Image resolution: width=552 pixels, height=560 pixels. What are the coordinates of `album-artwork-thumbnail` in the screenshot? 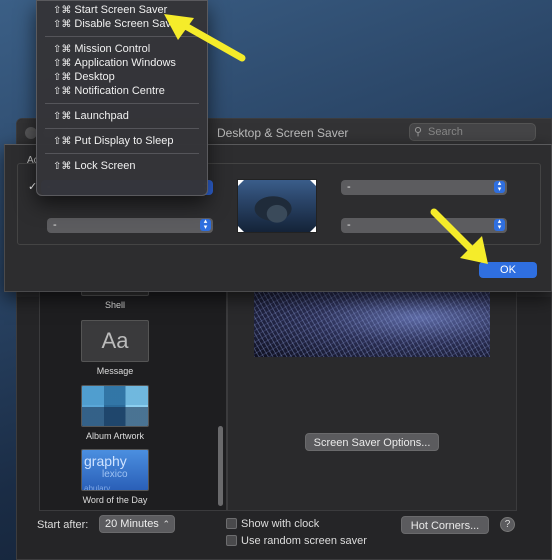 It's located at (115, 406).